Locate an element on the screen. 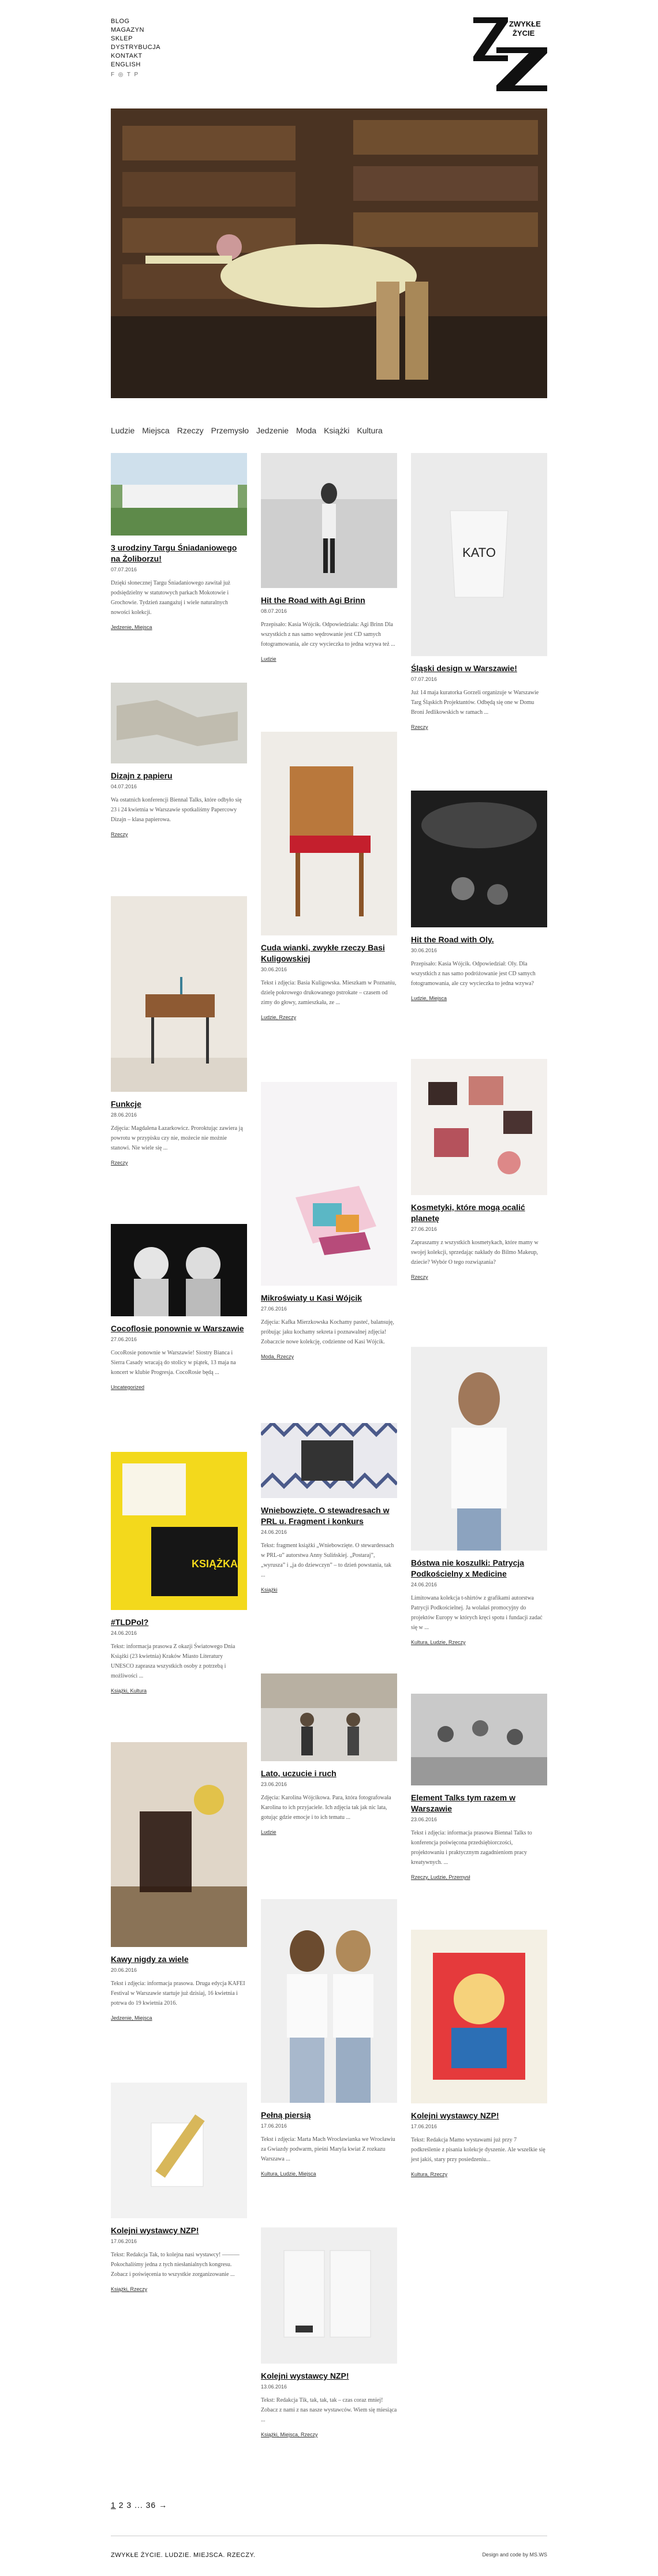  facebook-icon: f is located at coordinates (113, 74).